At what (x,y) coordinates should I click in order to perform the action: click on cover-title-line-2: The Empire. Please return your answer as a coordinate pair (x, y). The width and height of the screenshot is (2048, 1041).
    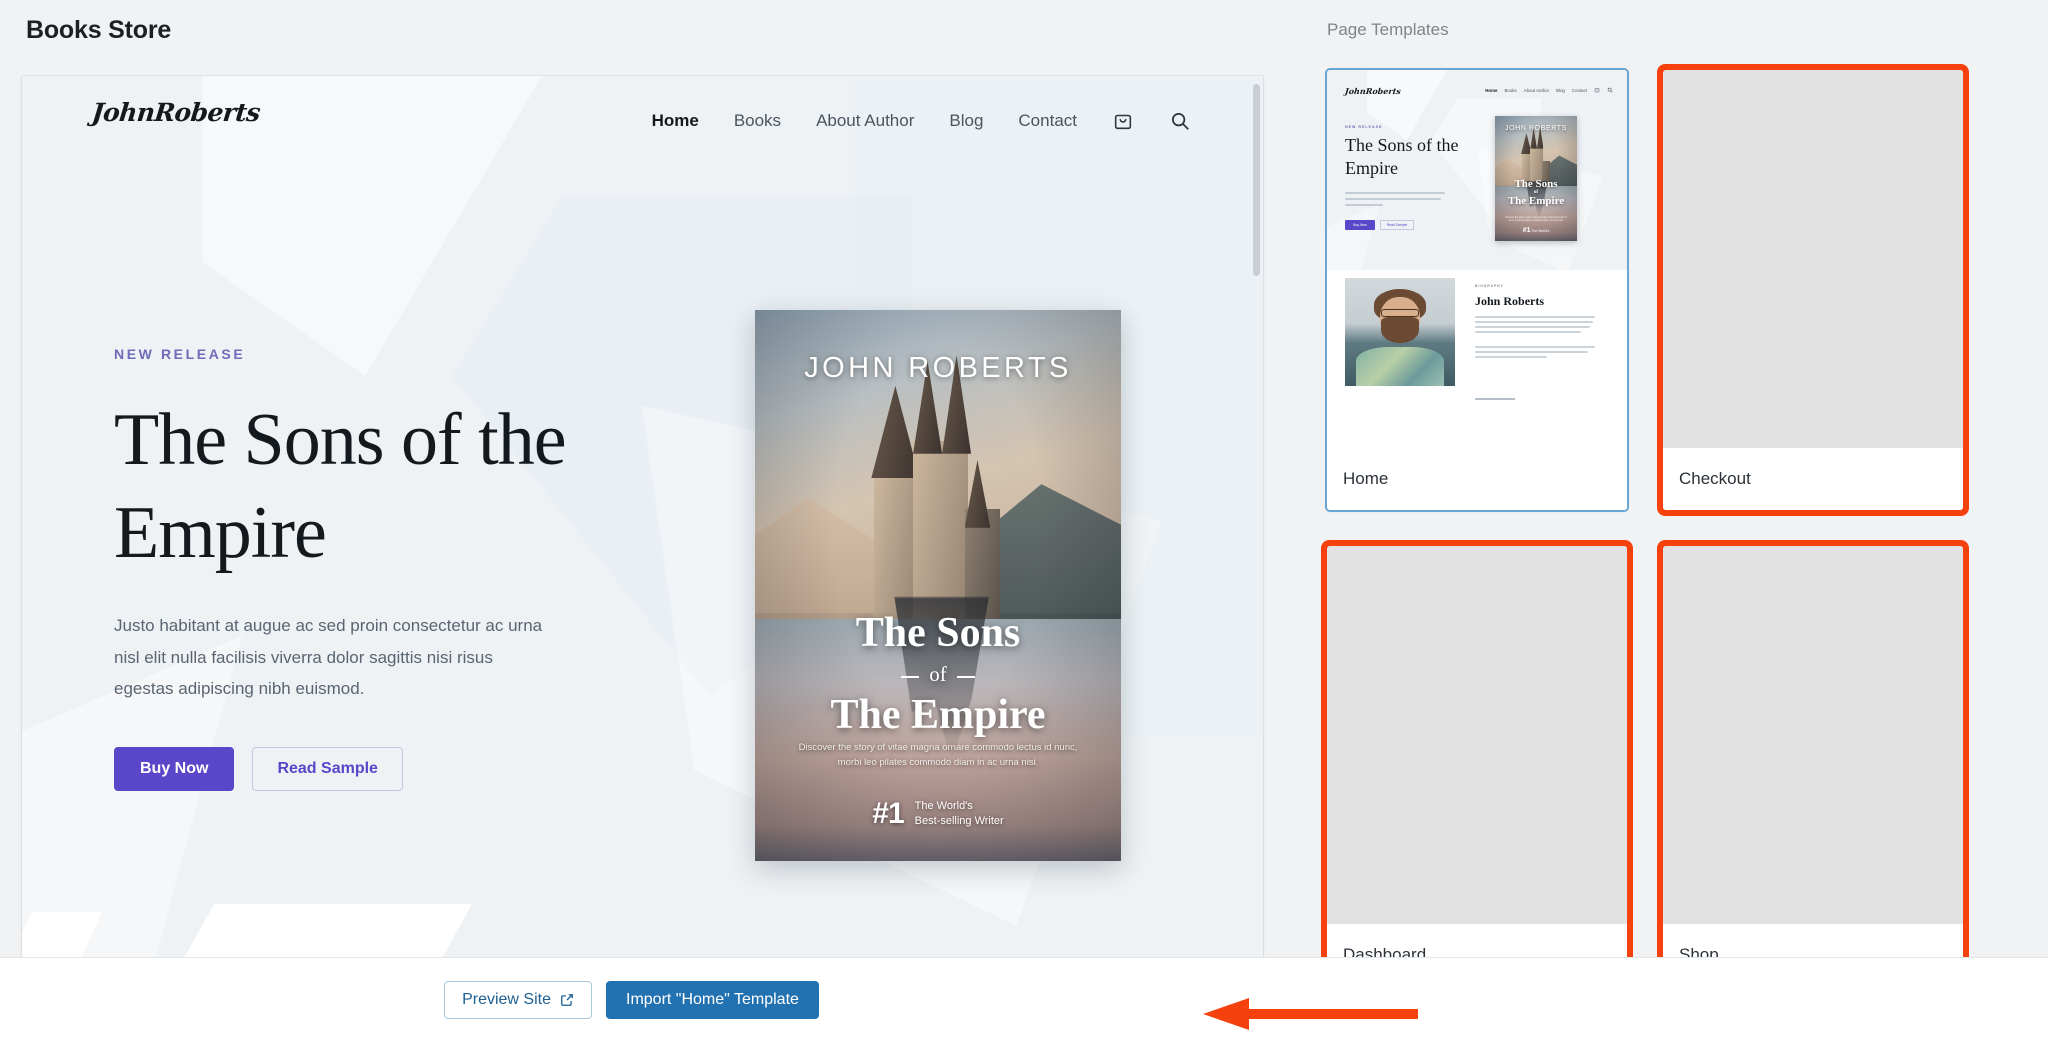
    Looking at the image, I should click on (938, 715).